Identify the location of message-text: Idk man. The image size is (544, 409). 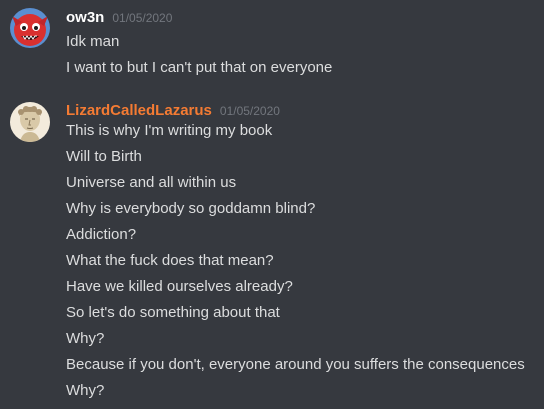
(93, 41).